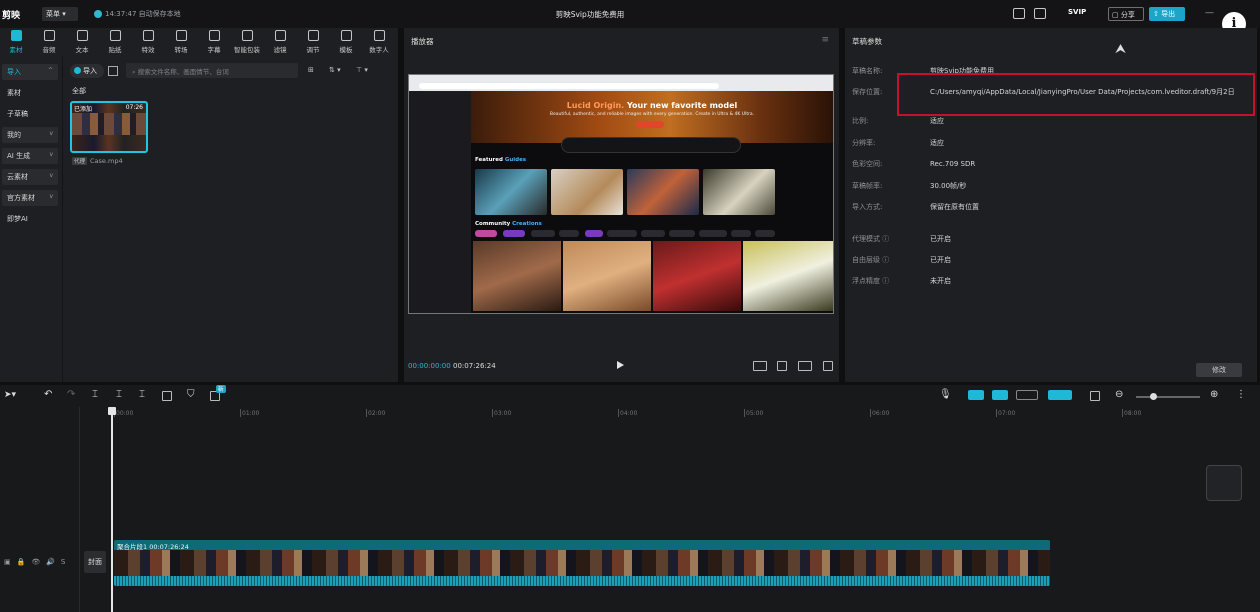 This screenshot has height=612, width=1260. What do you see at coordinates (1168, 396) in the screenshot?
I see `zoom-slider` at bounding box center [1168, 396].